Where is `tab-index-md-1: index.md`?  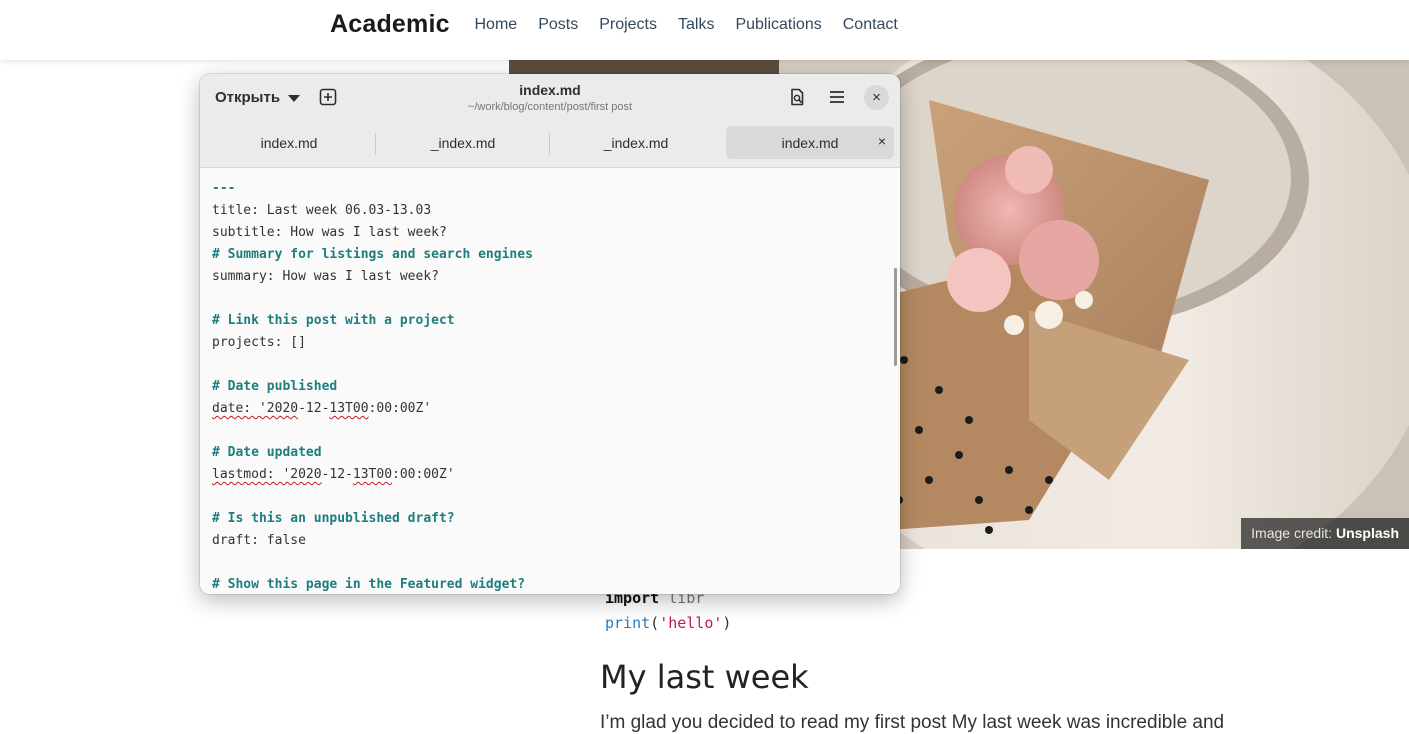
tab-index-md-1: index.md is located at coordinates (289, 142).